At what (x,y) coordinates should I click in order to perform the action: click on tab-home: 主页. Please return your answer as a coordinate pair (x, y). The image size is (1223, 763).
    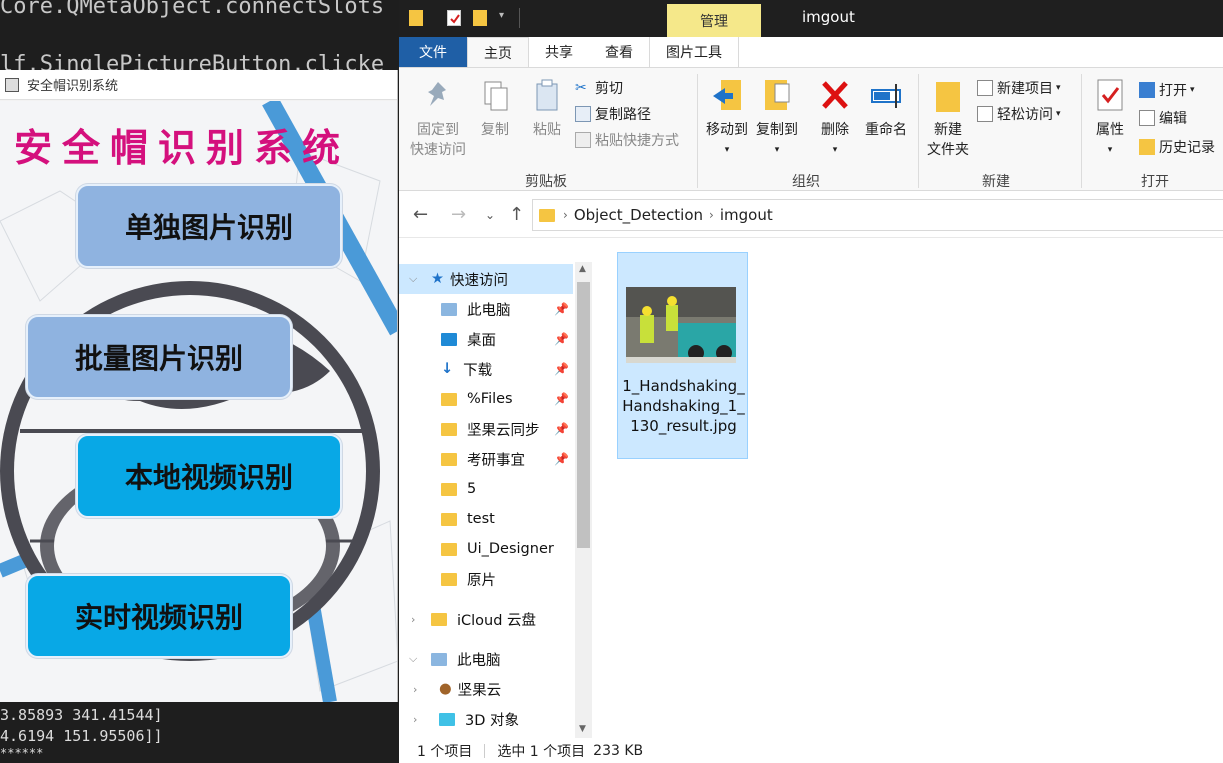
    Looking at the image, I should click on (498, 52).